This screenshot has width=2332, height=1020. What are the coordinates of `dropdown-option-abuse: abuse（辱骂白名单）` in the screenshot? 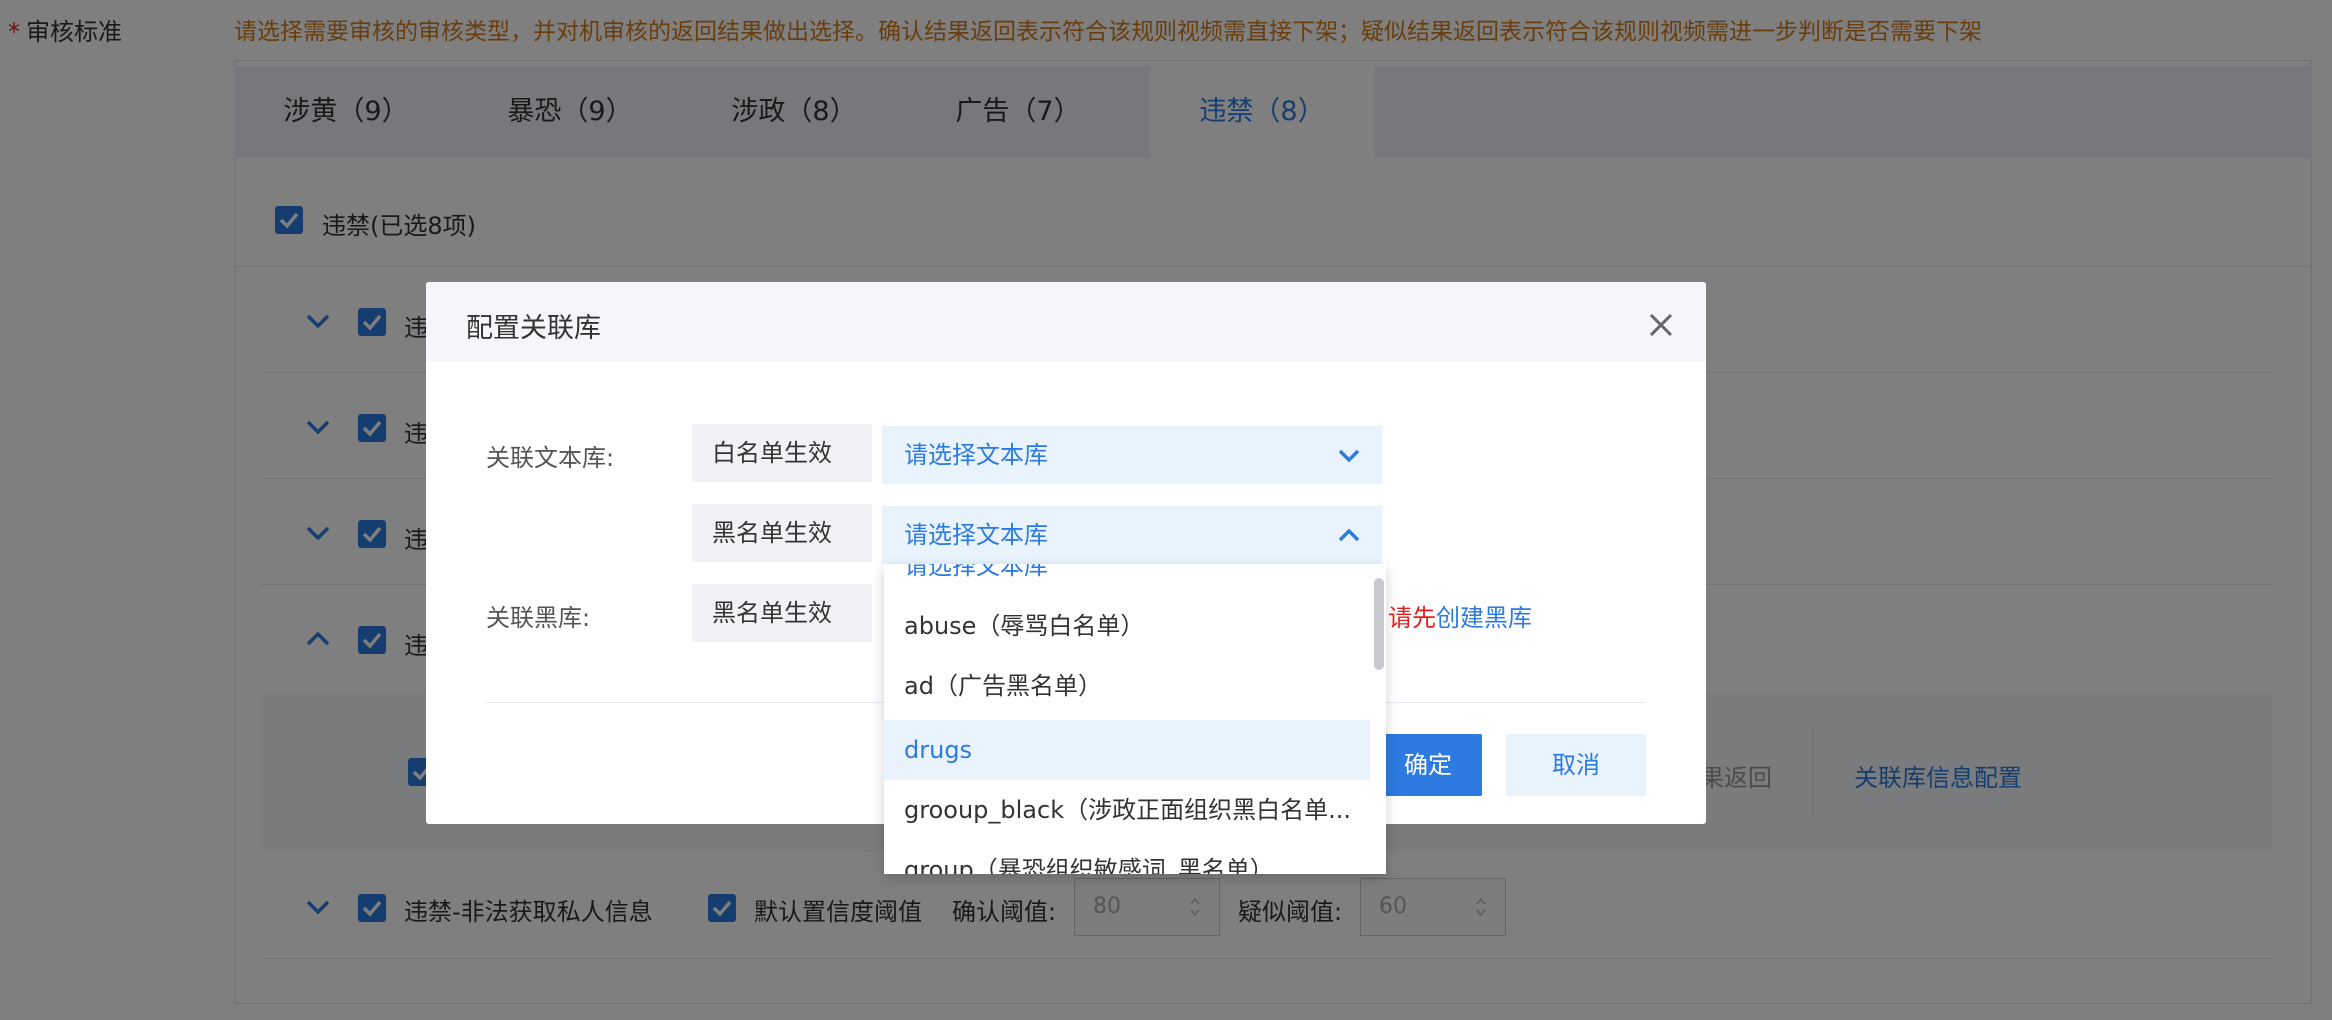 It's located at (1127, 626).